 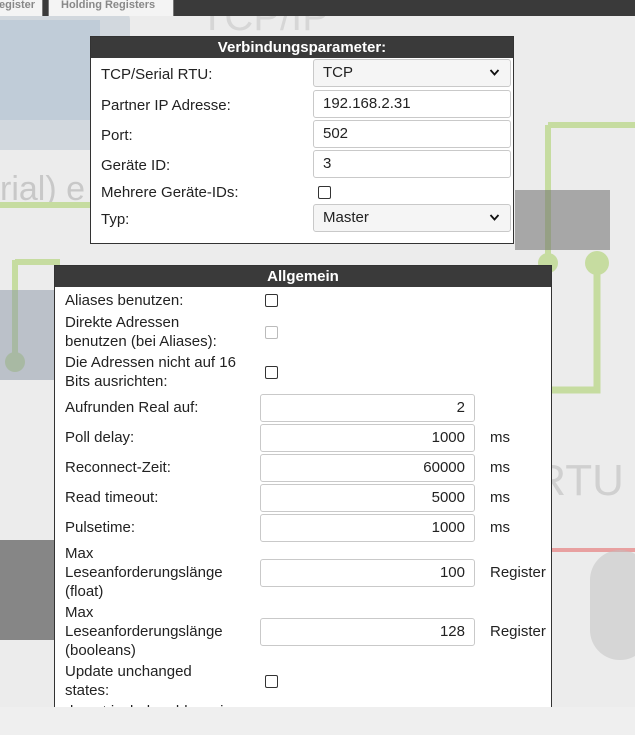 I want to click on read-timeout-unit: ms, so click(x=500, y=497).